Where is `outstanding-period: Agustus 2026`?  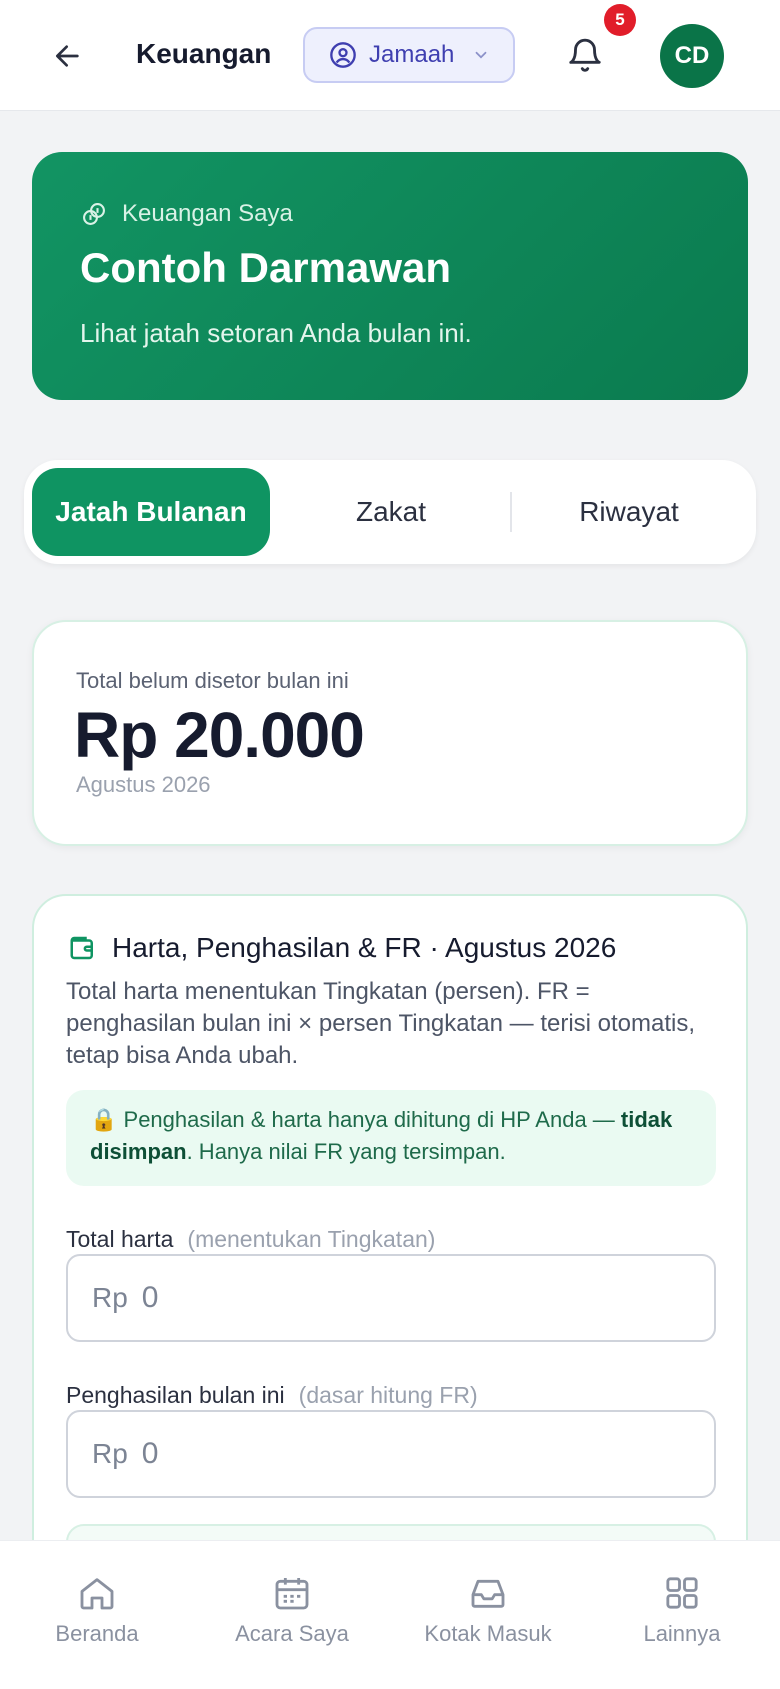 outstanding-period: Agustus 2026 is located at coordinates (143, 784).